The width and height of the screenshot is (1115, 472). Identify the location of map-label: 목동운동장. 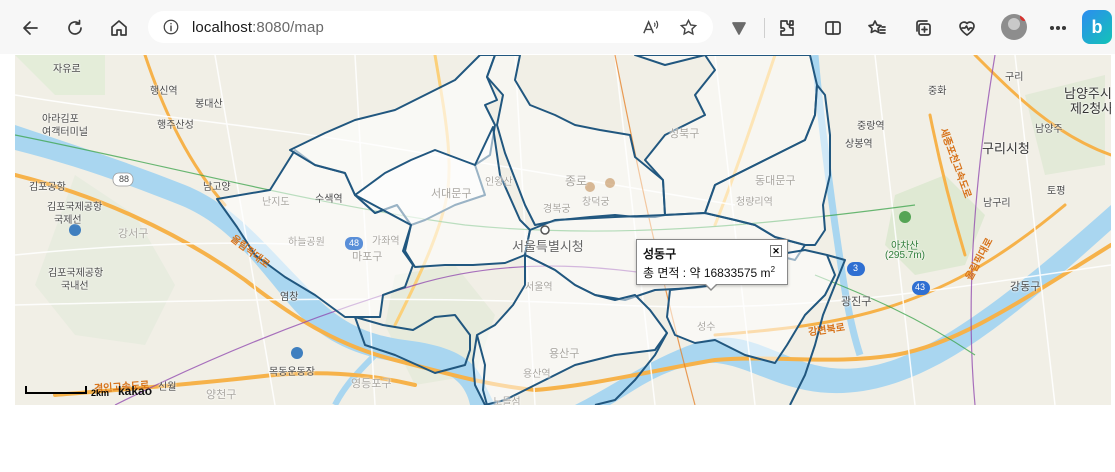
(292, 372).